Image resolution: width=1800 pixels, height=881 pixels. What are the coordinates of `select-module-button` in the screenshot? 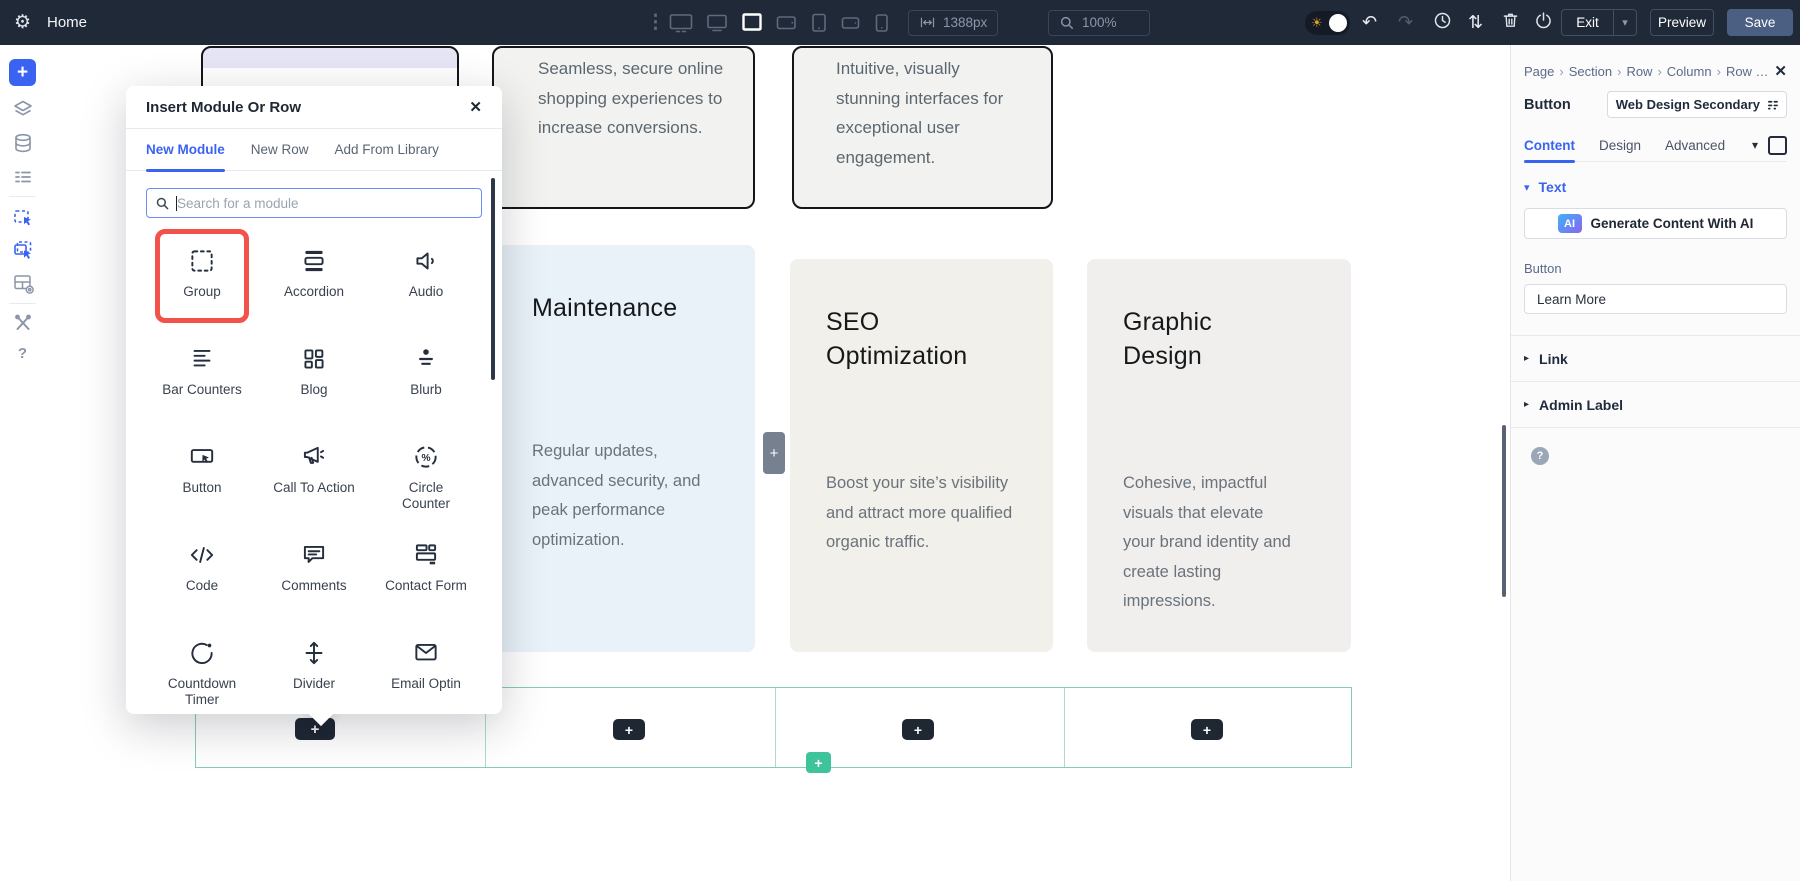 It's located at (22, 217).